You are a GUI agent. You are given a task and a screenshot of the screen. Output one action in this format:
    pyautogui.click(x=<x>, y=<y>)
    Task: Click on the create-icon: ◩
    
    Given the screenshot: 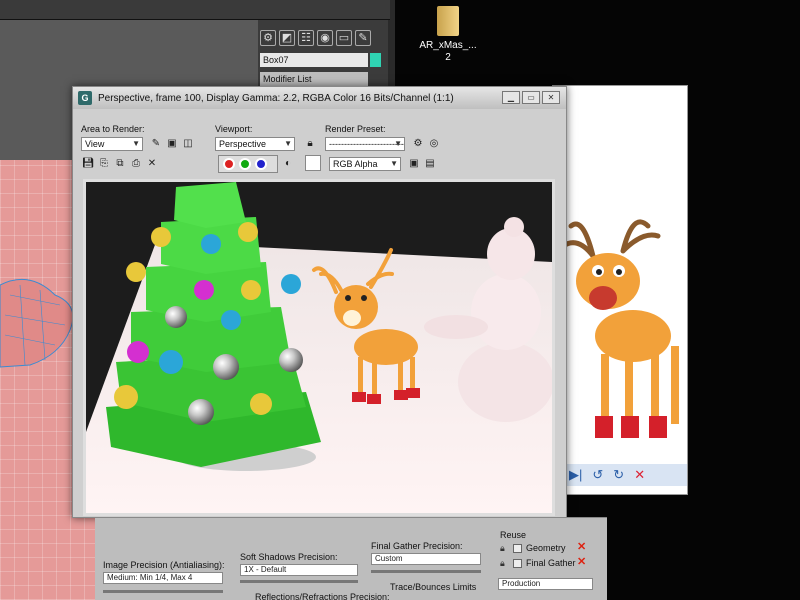 What is the action you would take?
    pyautogui.click(x=287, y=38)
    